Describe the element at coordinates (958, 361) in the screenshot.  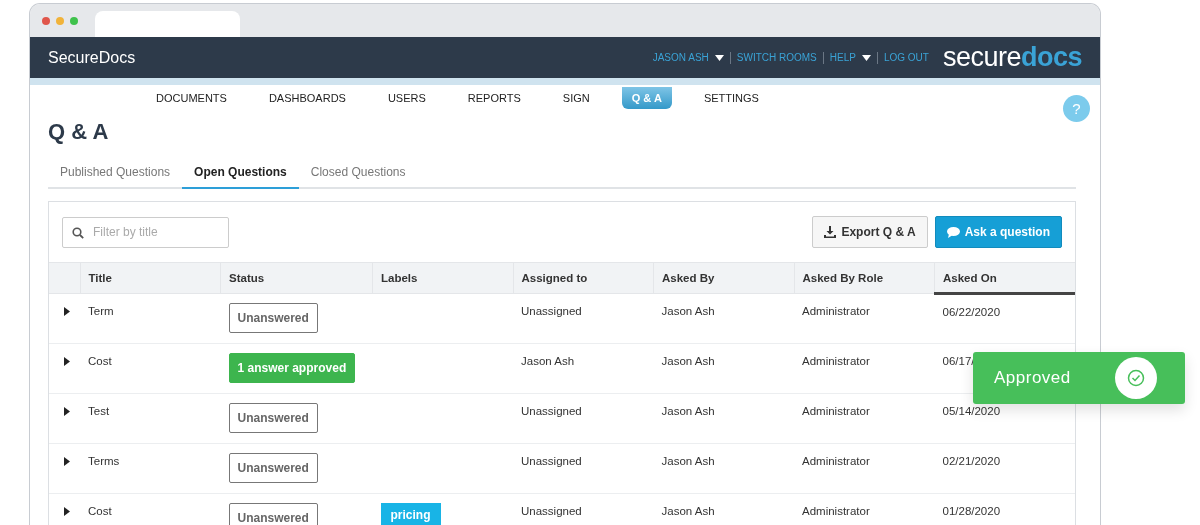
I see `table-cell: 06/17/` at that location.